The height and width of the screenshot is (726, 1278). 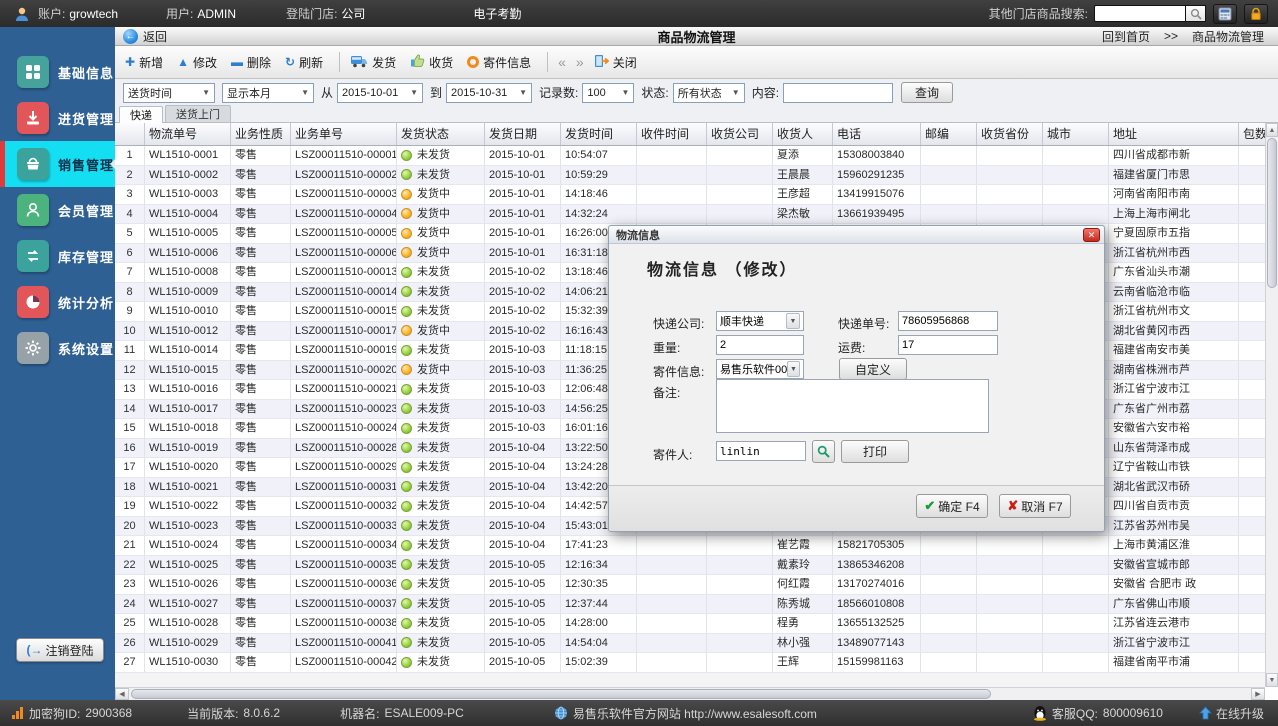 What do you see at coordinates (380, 92) in the screenshot?
I see `from-date-picker: 2015-10-01 ▼` at bounding box center [380, 92].